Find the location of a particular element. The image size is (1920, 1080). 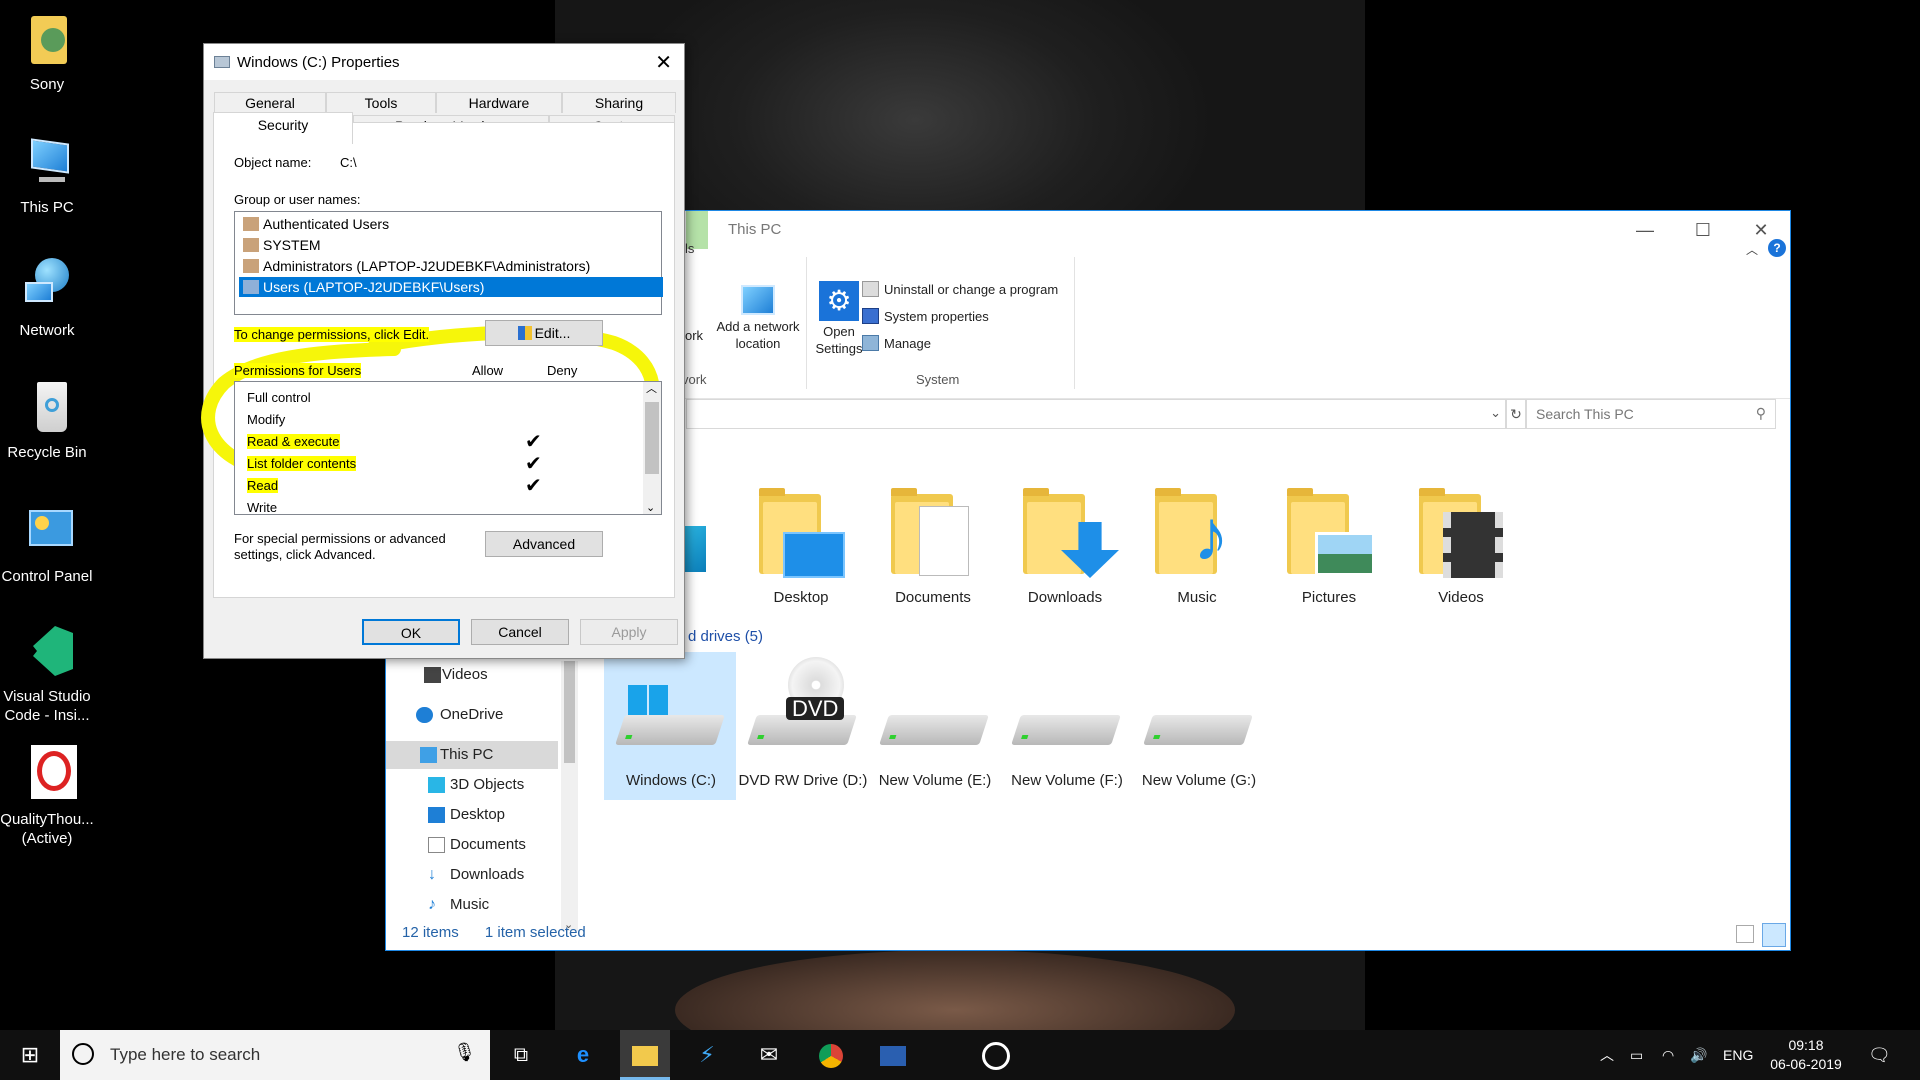

language-indicator: ENG is located at coordinates (1738, 1055).